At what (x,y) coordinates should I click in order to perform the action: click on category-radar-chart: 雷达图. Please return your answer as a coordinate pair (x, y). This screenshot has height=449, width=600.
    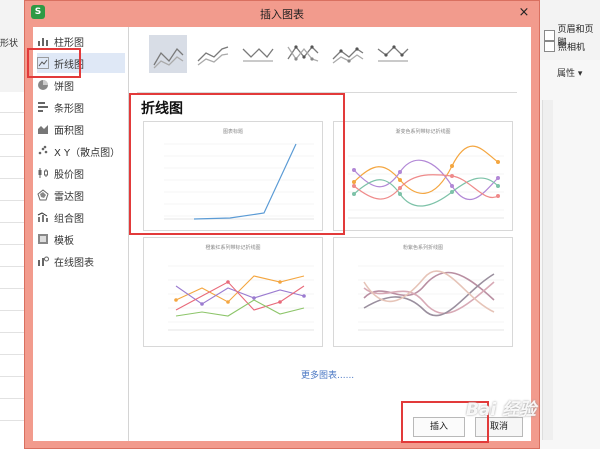
    Looking at the image, I should click on (81, 195).